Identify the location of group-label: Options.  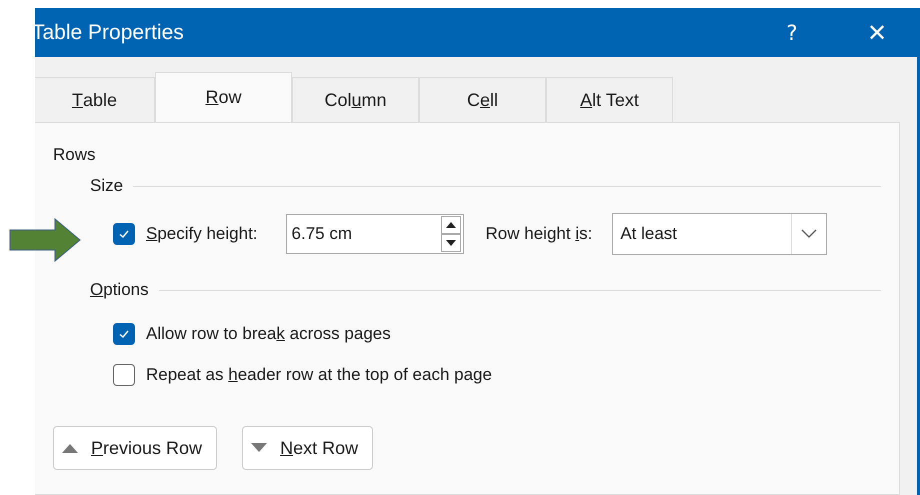
(119, 290).